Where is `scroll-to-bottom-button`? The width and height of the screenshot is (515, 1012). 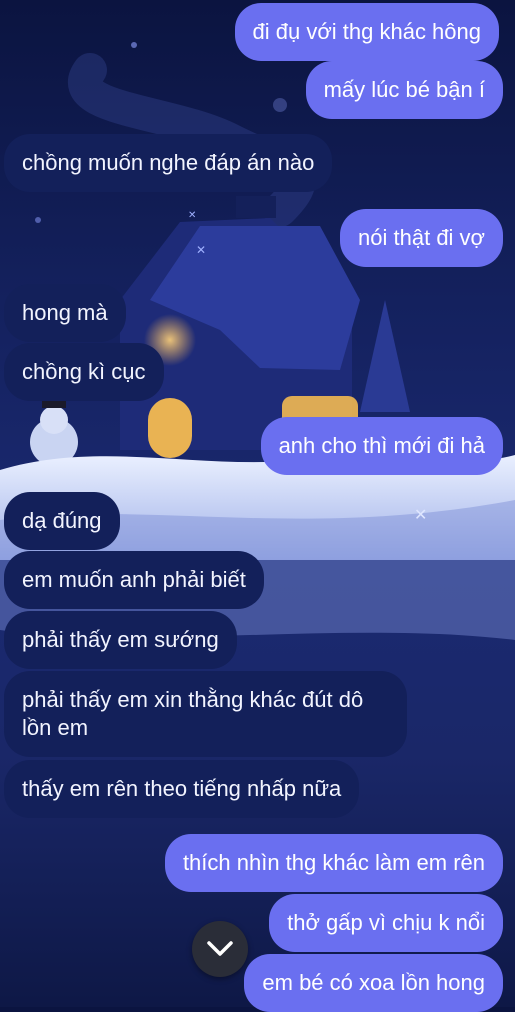 scroll-to-bottom-button is located at coordinates (220, 949).